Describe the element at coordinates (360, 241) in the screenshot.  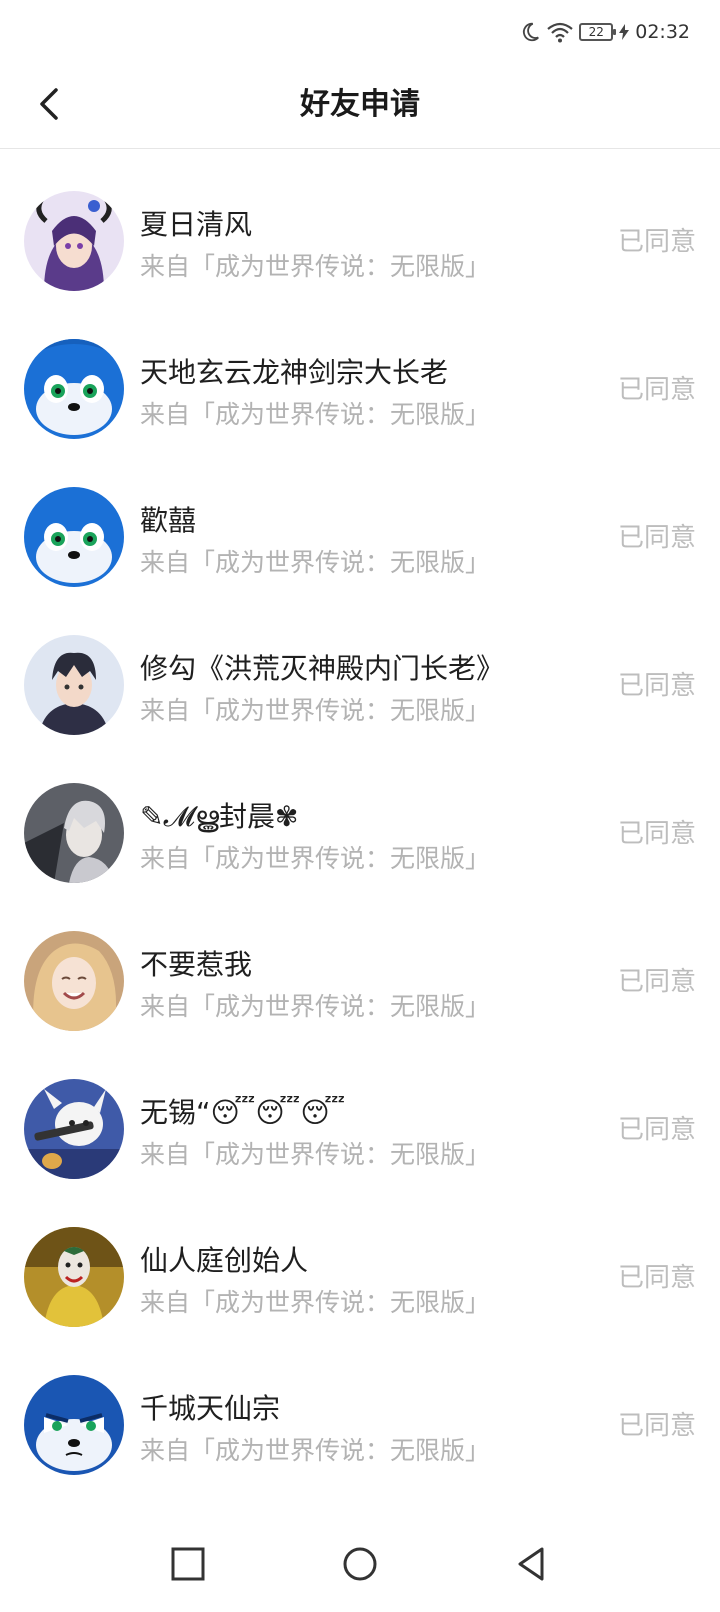
I see `list-item: 夏日清风 来自「成为世界传说：无限版」 已同意` at that location.